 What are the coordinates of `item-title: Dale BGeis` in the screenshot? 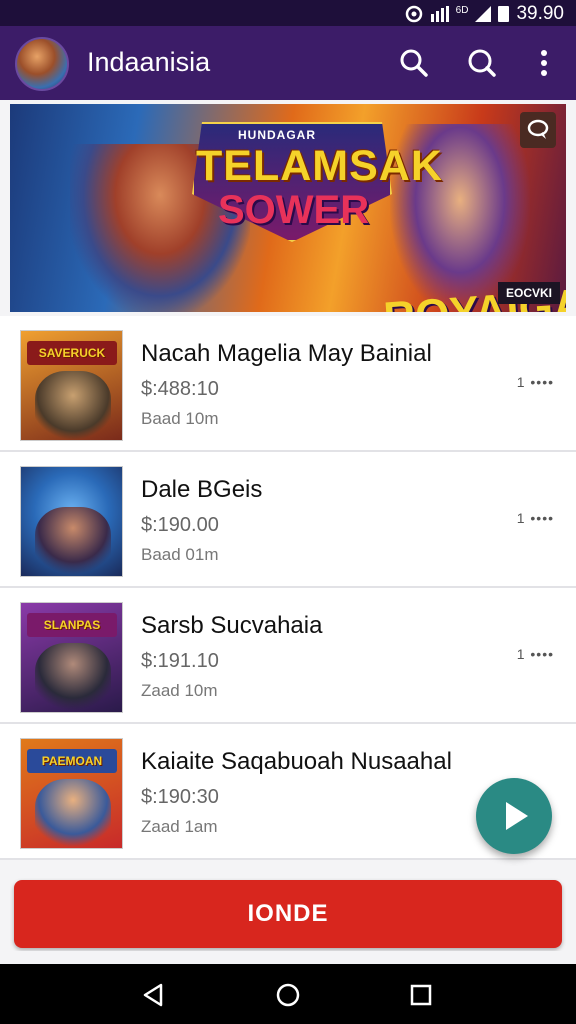 It's located at (202, 489).